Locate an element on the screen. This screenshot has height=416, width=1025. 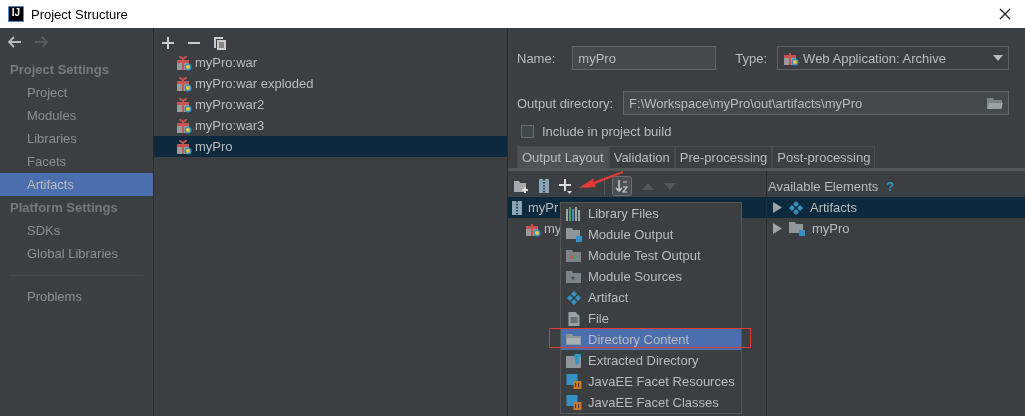
available-elements-heading: Available Elements is located at coordinates (823, 186).